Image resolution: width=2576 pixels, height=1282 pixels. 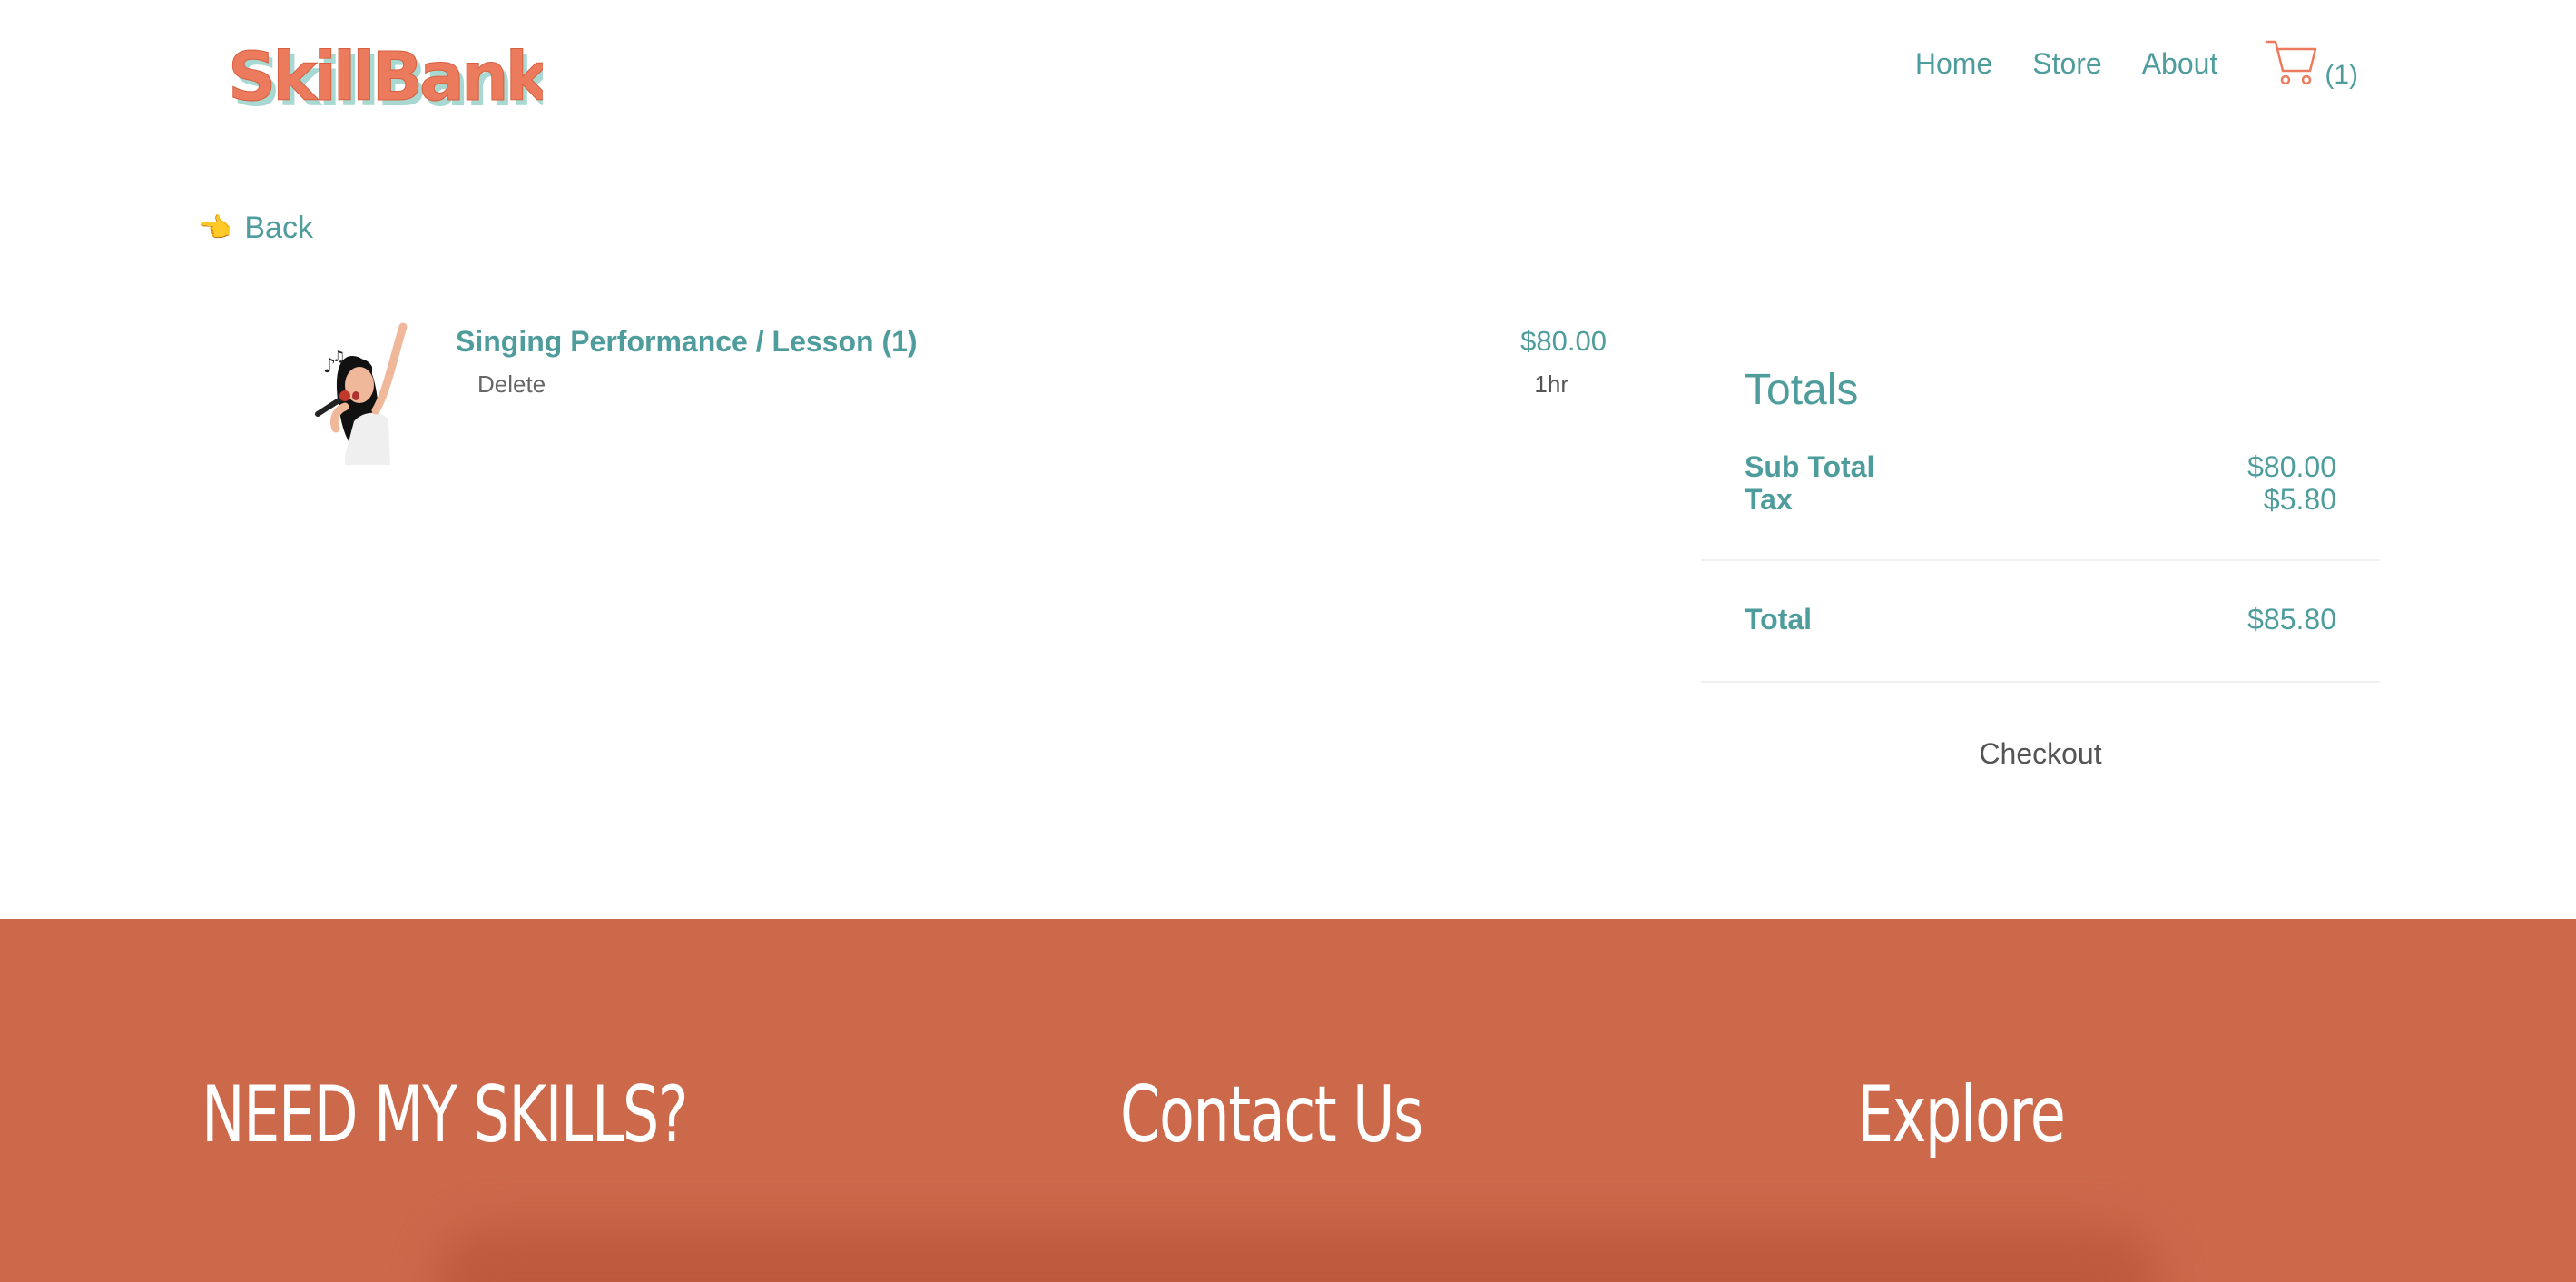 What do you see at coordinates (2040, 500) in the screenshot?
I see `tax-row: Tax $5.80` at bounding box center [2040, 500].